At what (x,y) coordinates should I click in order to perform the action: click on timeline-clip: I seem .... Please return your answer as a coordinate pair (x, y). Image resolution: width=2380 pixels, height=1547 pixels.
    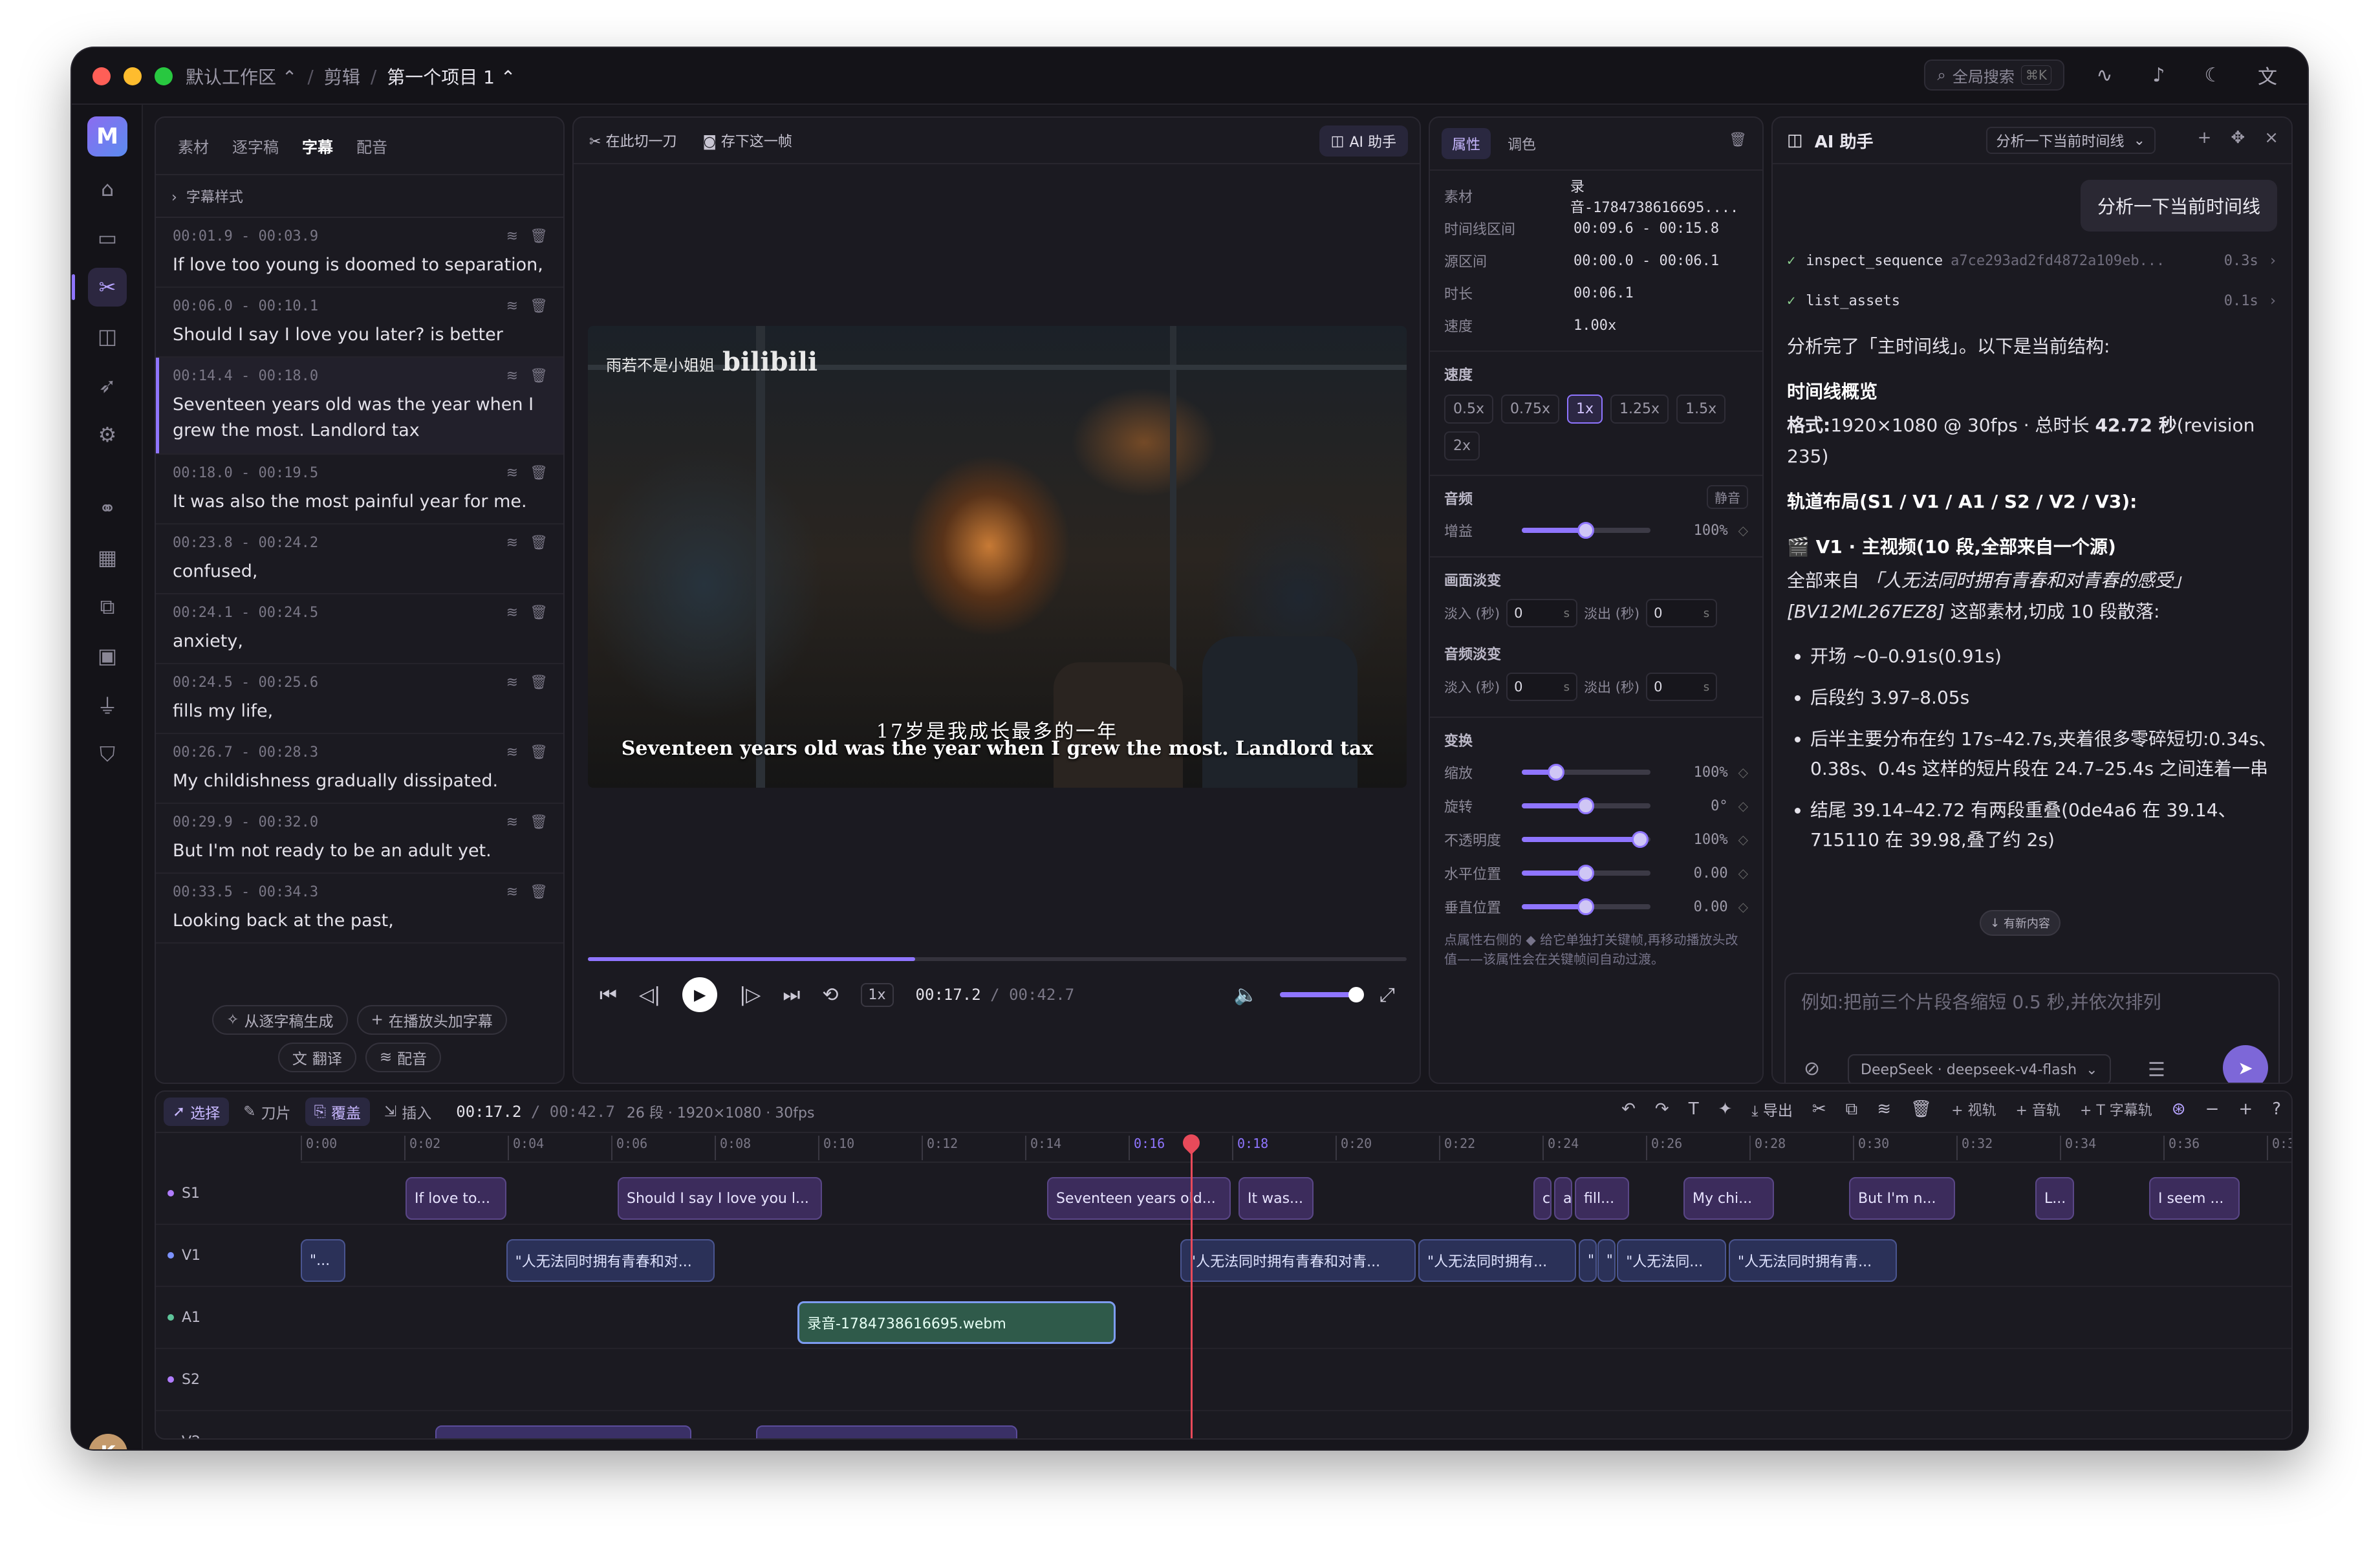
    Looking at the image, I should click on (2194, 1198).